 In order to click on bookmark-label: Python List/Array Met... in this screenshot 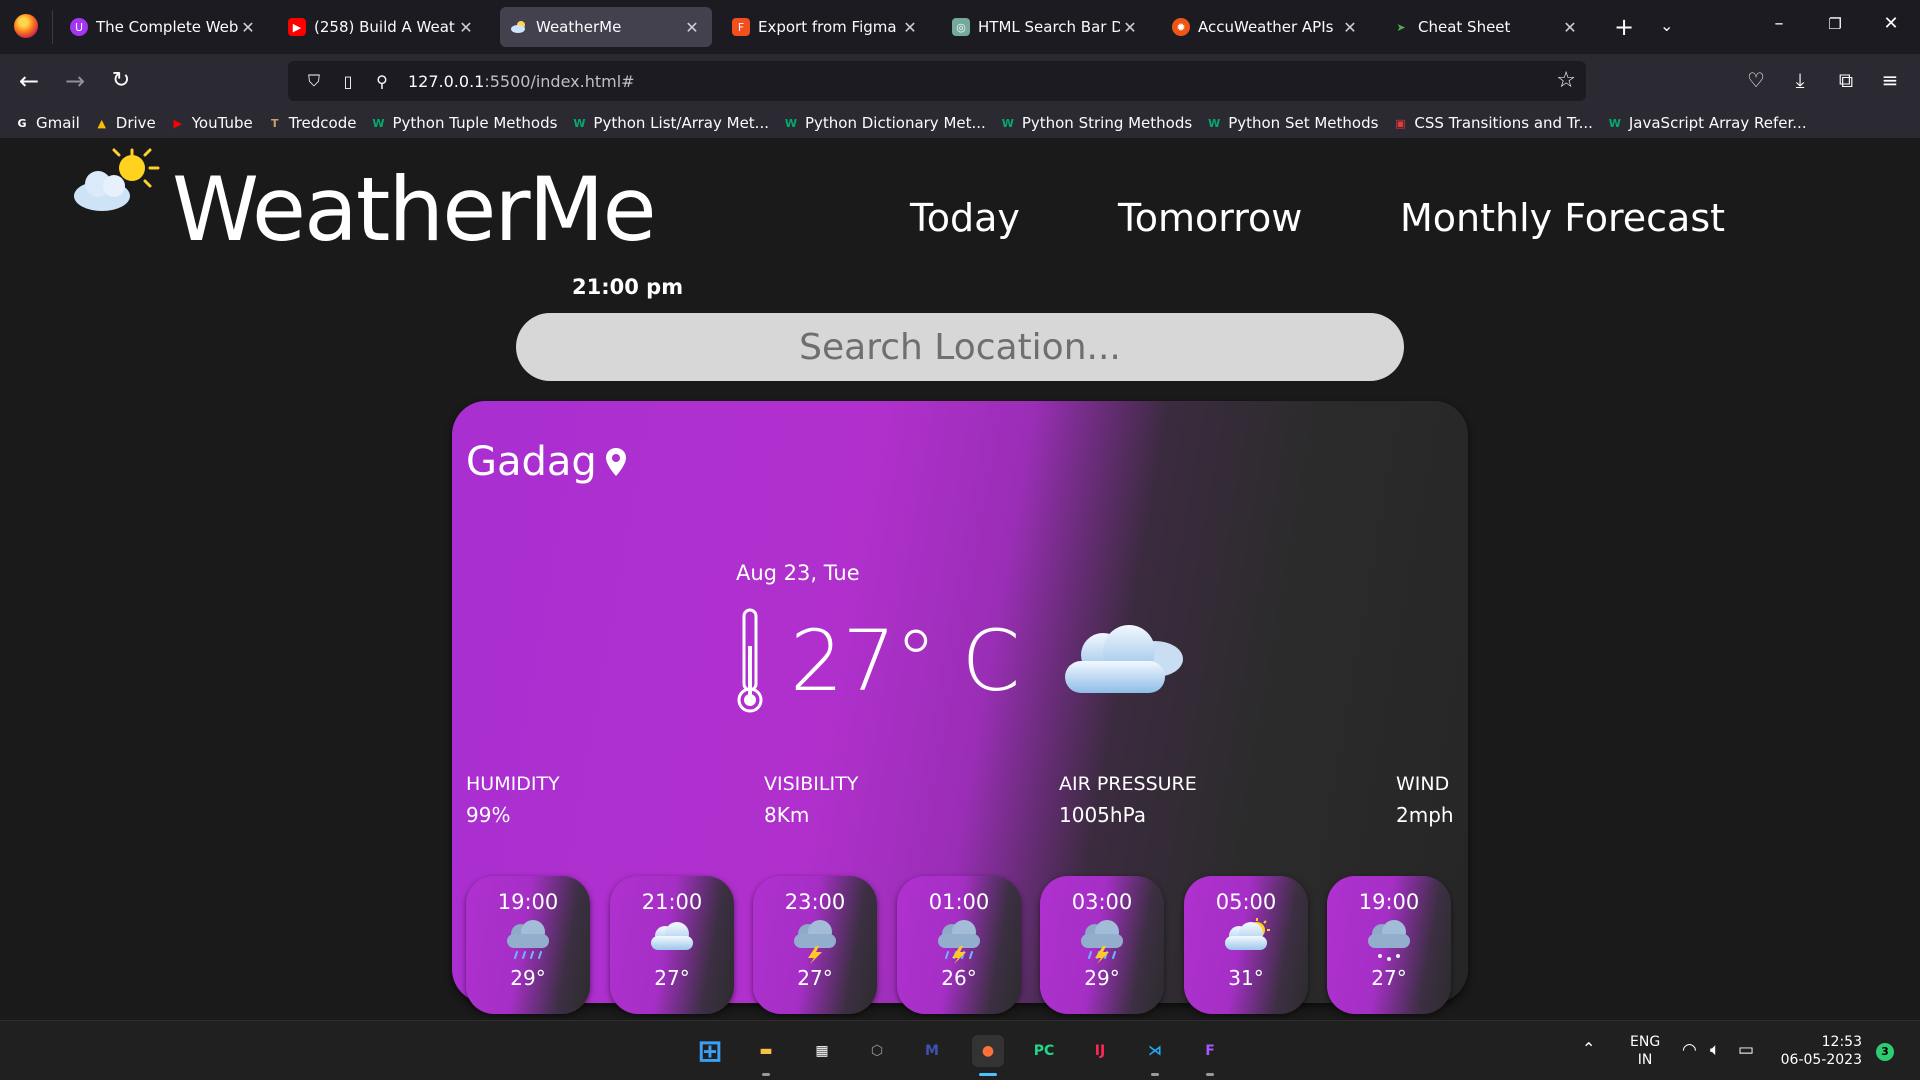, I will do `click(681, 123)`.